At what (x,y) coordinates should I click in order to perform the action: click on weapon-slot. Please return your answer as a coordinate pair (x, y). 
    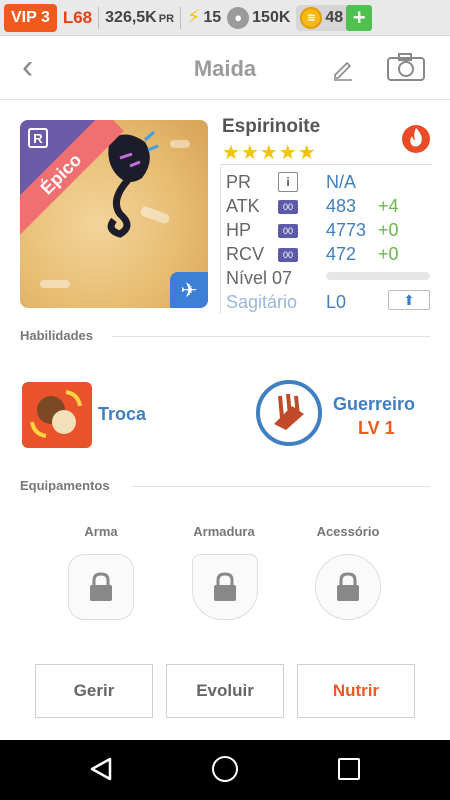
    Looking at the image, I should click on (101, 587).